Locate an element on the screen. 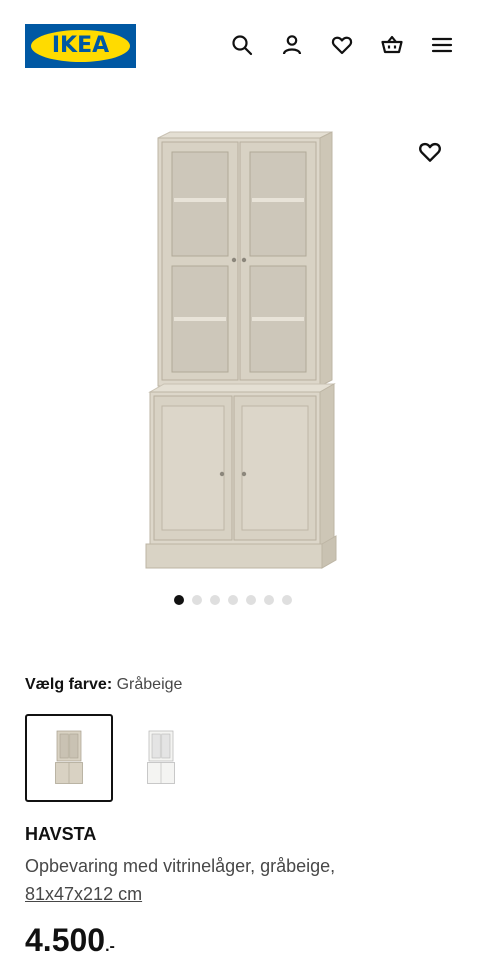  product-price: 4.500.- is located at coordinates (70, 940).